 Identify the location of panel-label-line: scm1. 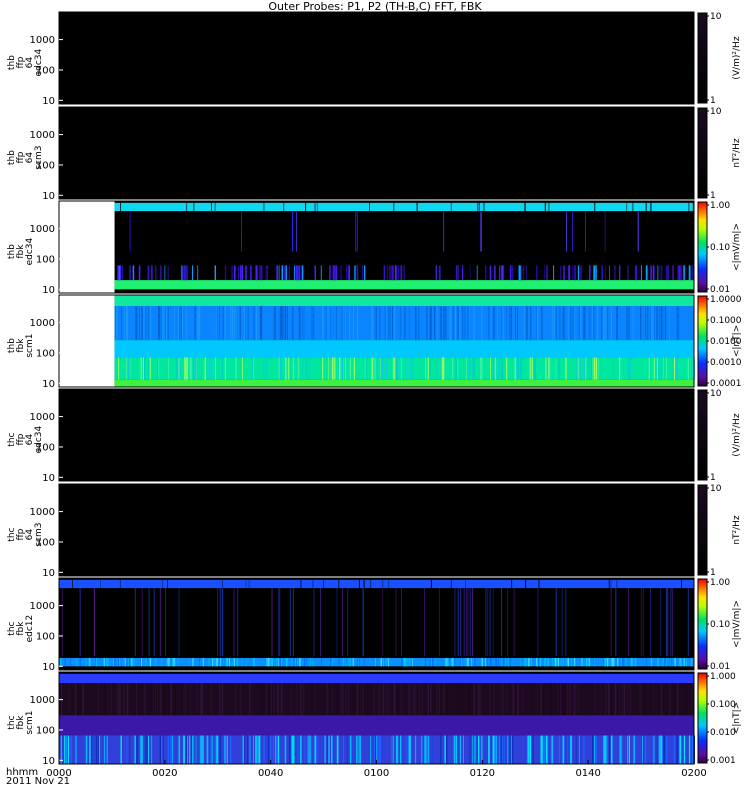
(30, 346).